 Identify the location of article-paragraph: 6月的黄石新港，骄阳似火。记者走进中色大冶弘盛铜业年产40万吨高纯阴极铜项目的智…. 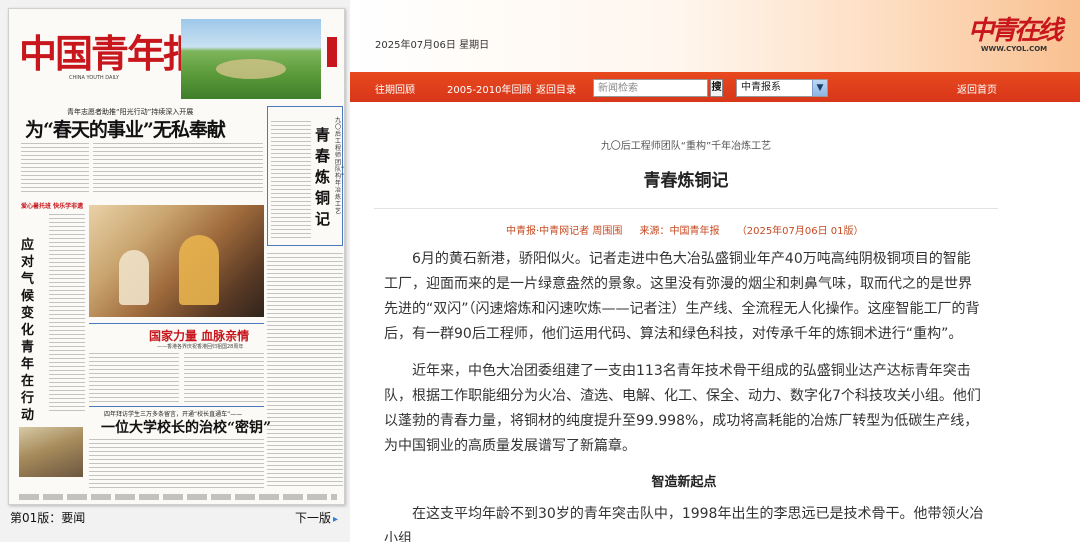
(682, 296).